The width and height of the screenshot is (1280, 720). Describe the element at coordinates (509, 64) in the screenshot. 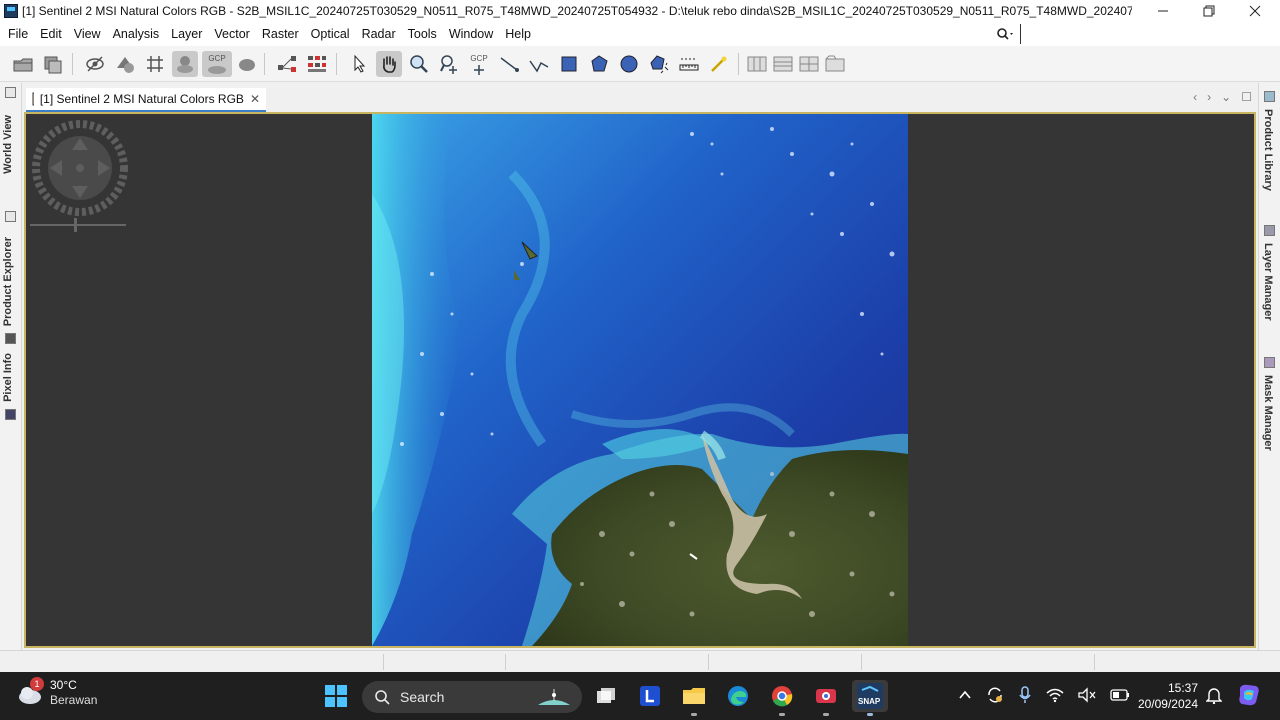

I see `line-drawing-button` at that location.